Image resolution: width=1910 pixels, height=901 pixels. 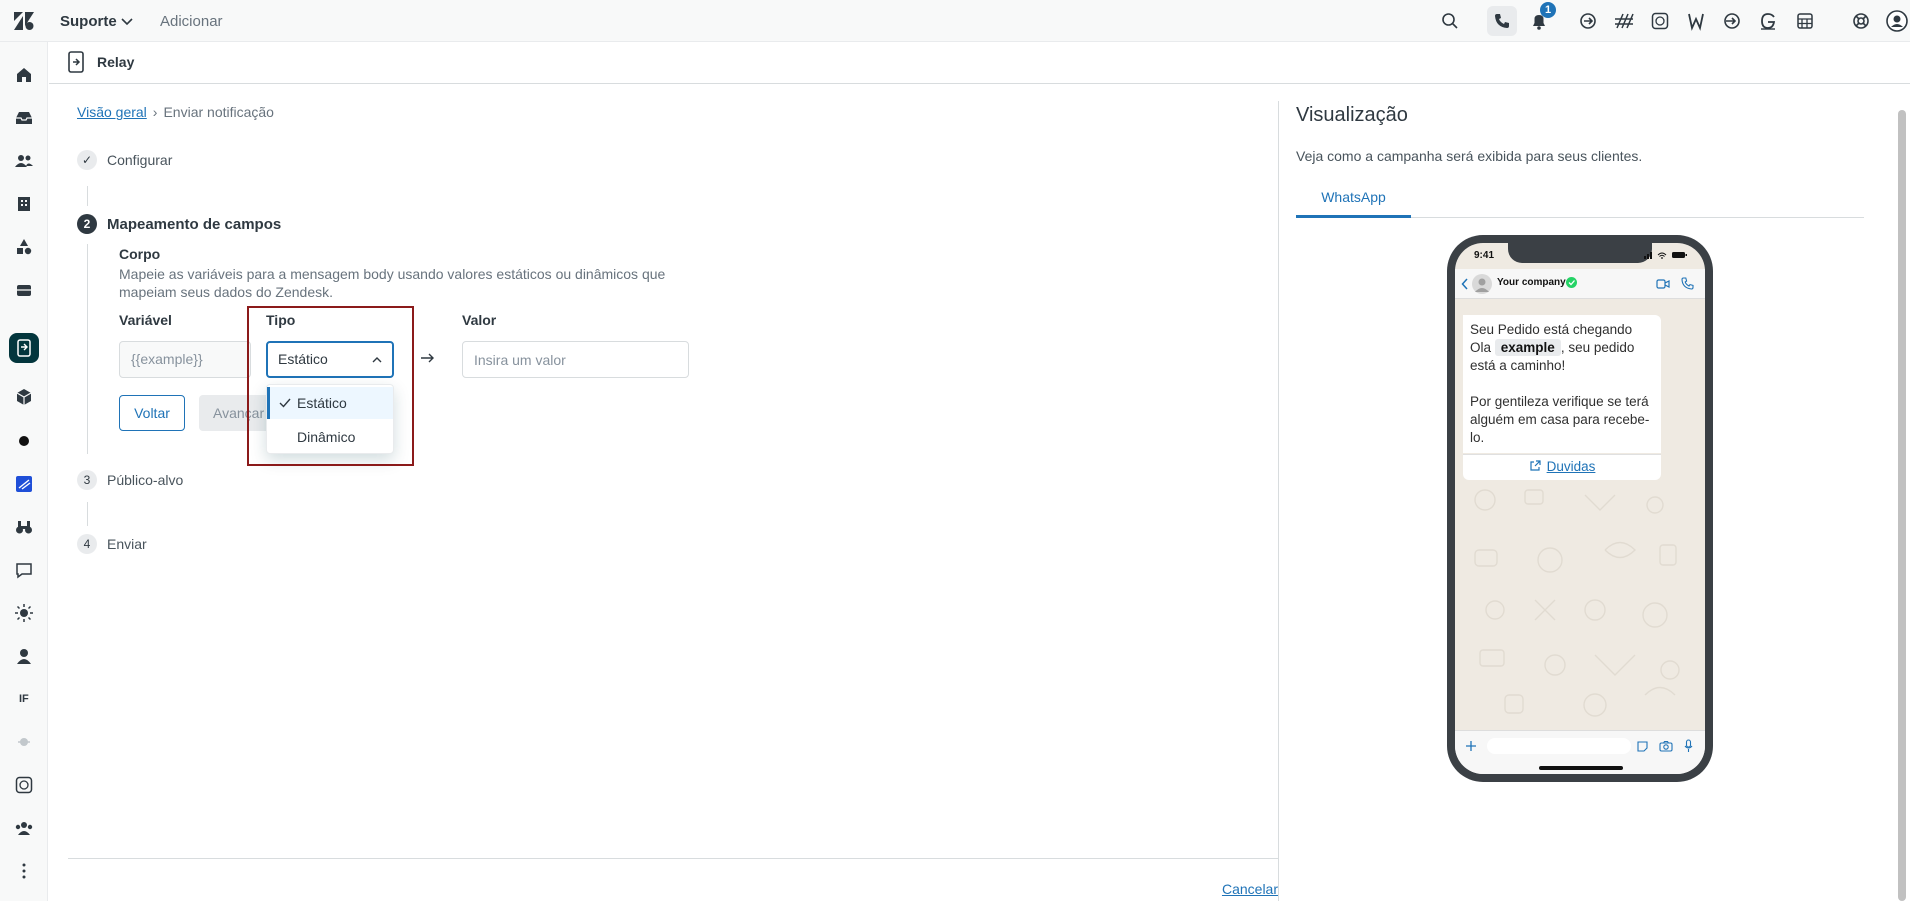 I want to click on camera-icon, so click(x=1666, y=746).